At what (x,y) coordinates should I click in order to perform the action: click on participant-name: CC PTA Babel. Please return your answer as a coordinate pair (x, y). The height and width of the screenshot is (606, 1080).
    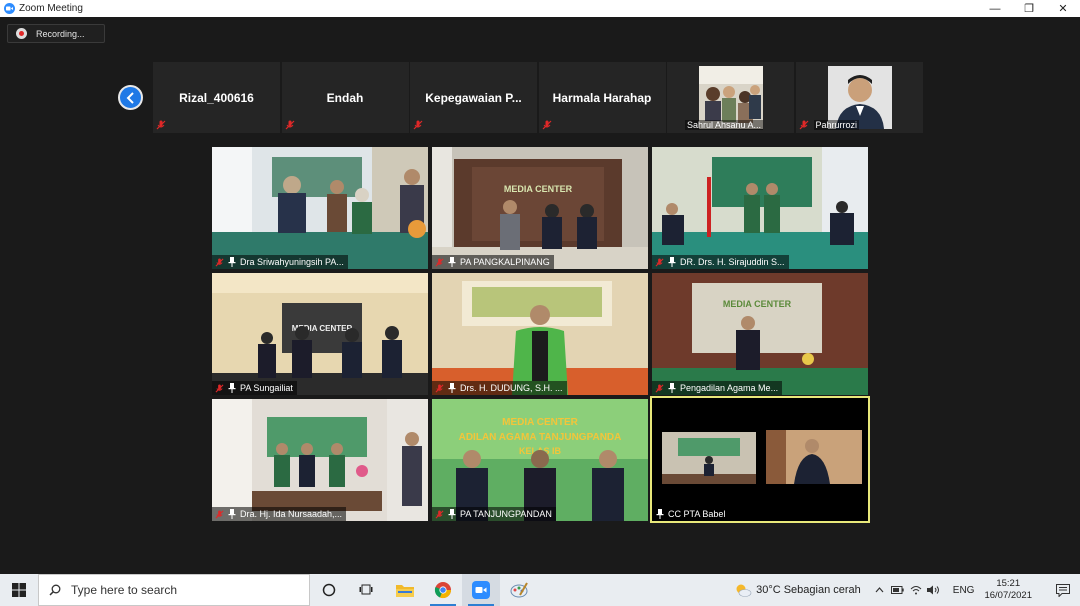
    Looking at the image, I should click on (697, 514).